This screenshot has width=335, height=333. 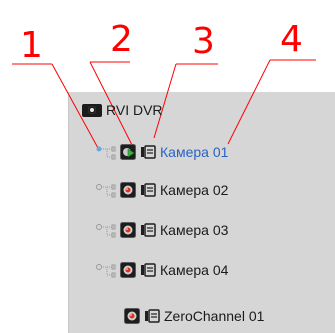 What do you see at coordinates (291, 39) in the screenshot?
I see `annotation-label-4: 4` at bounding box center [291, 39].